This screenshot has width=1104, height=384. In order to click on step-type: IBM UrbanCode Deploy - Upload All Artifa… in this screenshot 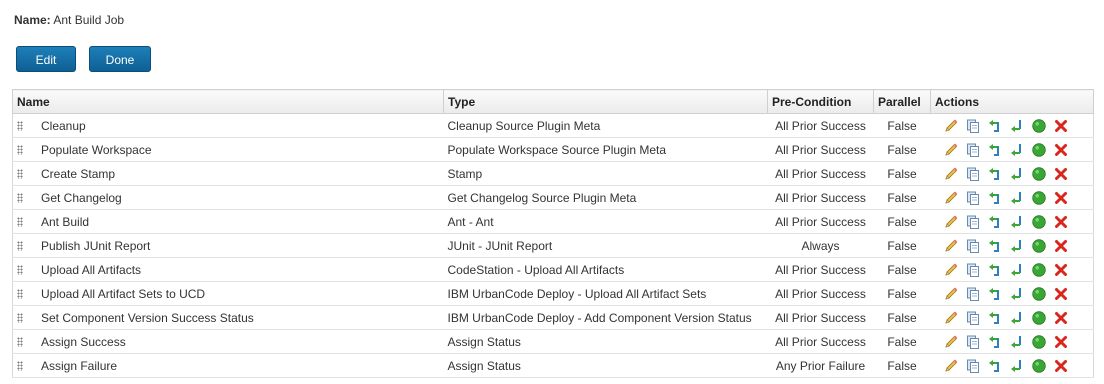, I will do `click(605, 293)`.